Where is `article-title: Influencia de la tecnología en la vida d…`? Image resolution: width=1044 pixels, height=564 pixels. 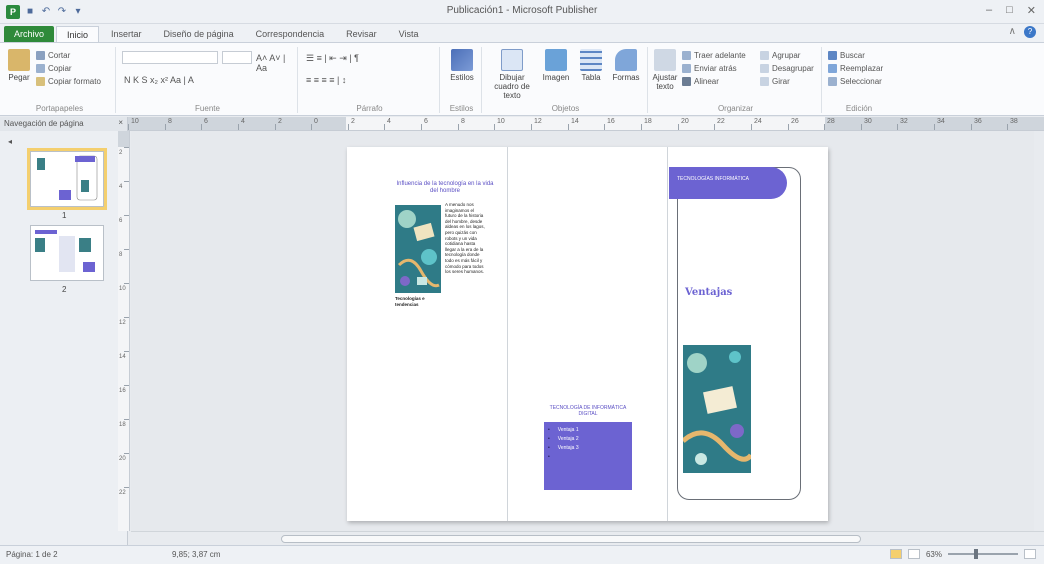
article-title: Influencia de la tecnología en la vida d… is located at coordinates (445, 188).